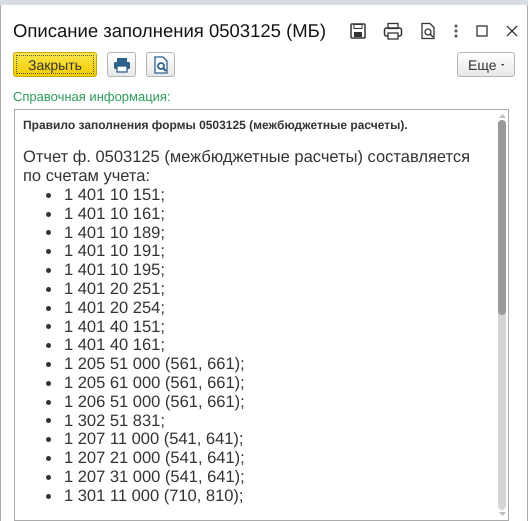 The width and height of the screenshot is (528, 521). Describe the element at coordinates (114, 289) in the screenshot. I see `account-item: 1 401 20 251;` at that location.